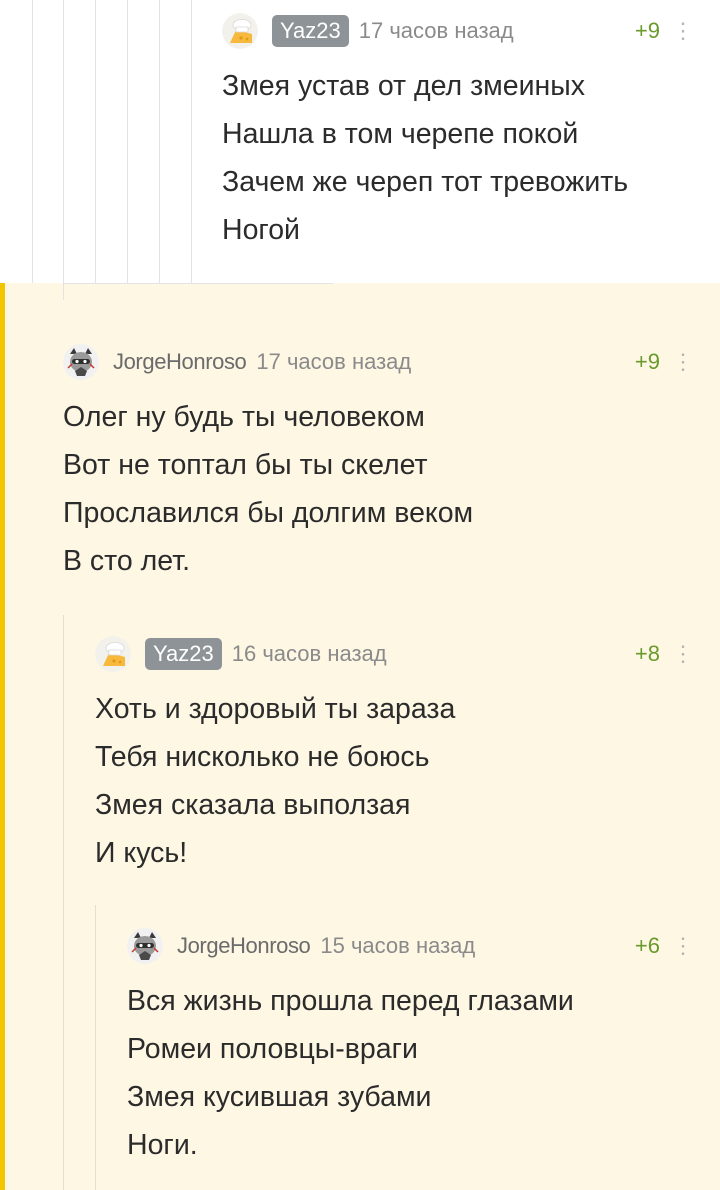  I want to click on comment-text-line: Тебя нисколько не боюсь, so click(262, 757).